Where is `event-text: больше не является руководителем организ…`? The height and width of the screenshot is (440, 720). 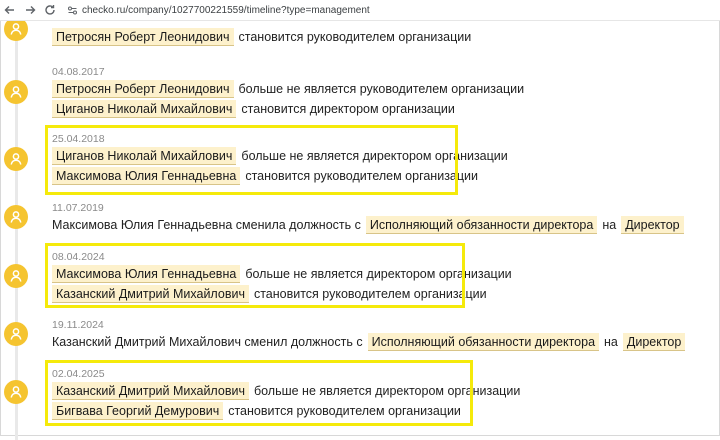 event-text: больше не является руководителем организ… is located at coordinates (381, 89).